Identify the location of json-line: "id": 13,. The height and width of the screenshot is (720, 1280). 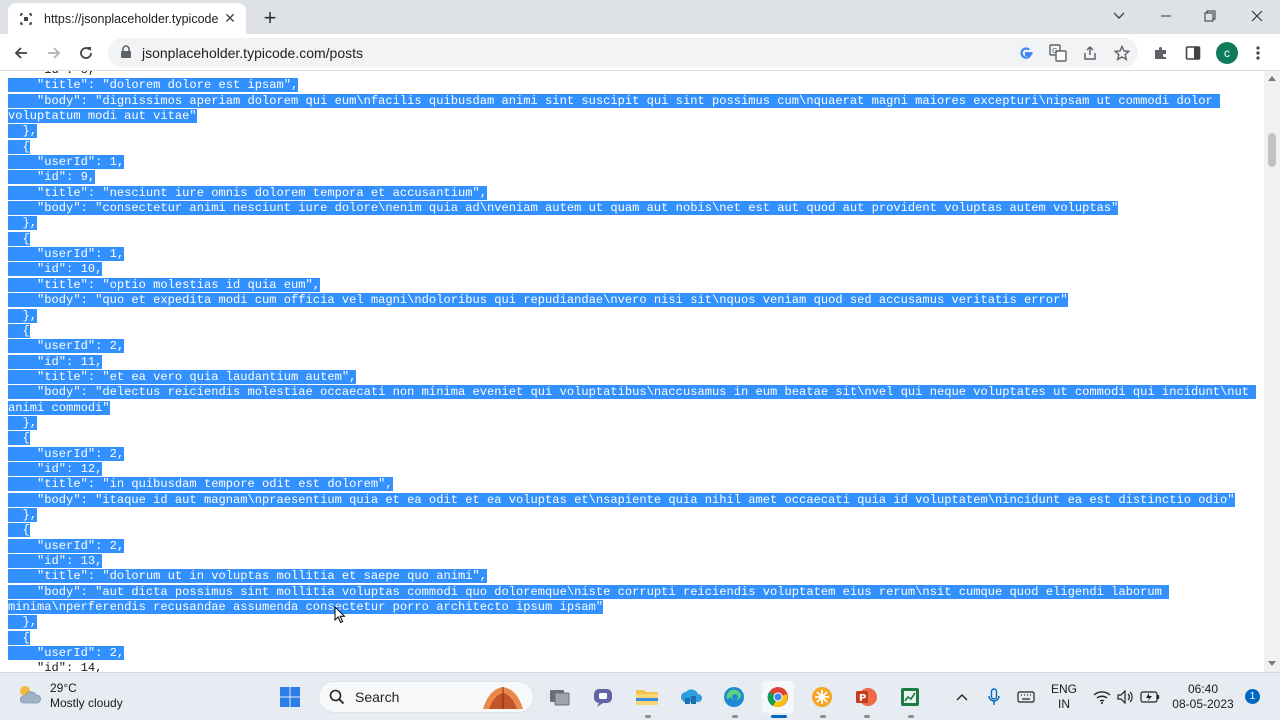
(632, 561).